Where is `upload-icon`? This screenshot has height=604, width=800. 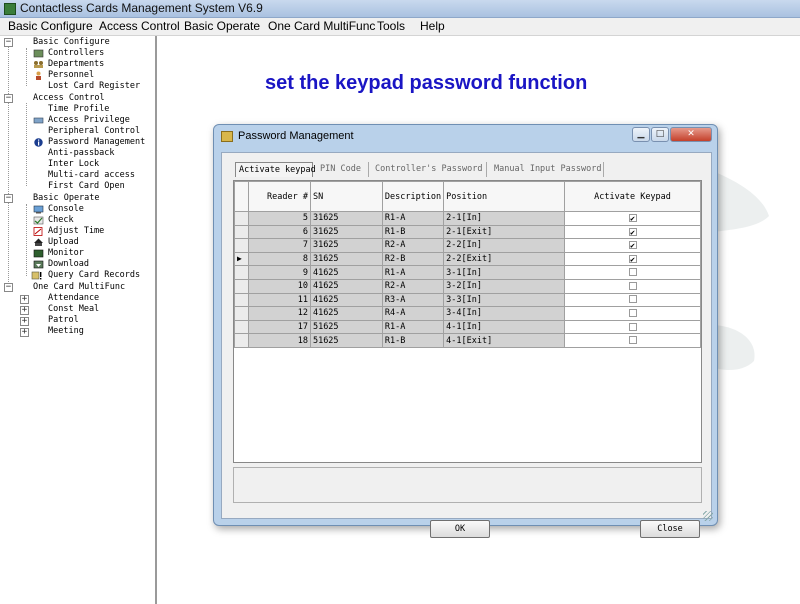 upload-icon is located at coordinates (38, 242).